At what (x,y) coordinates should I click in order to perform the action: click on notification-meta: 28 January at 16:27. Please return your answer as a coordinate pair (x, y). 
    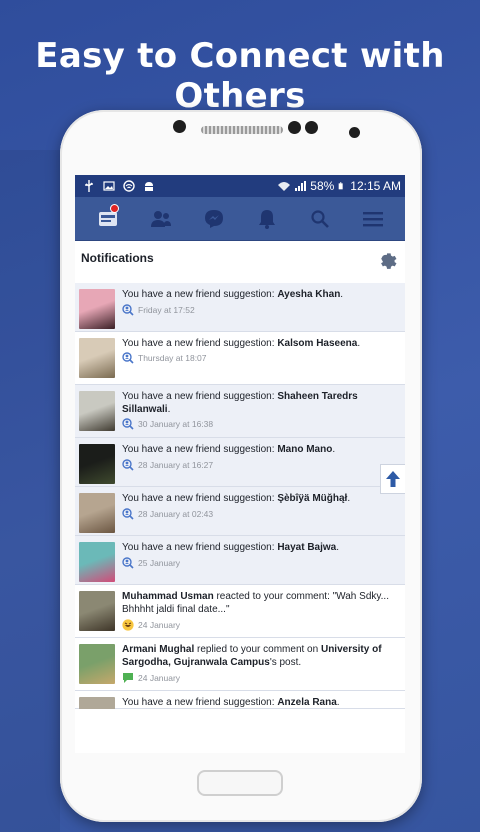
    Looking at the image, I should click on (167, 465).